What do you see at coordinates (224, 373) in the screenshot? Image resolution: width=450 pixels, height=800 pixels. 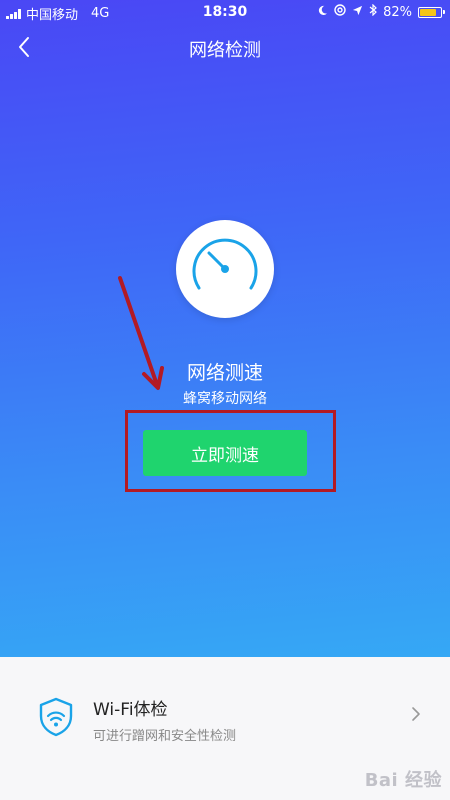 I see `speed-test-title: 网络测速` at bounding box center [224, 373].